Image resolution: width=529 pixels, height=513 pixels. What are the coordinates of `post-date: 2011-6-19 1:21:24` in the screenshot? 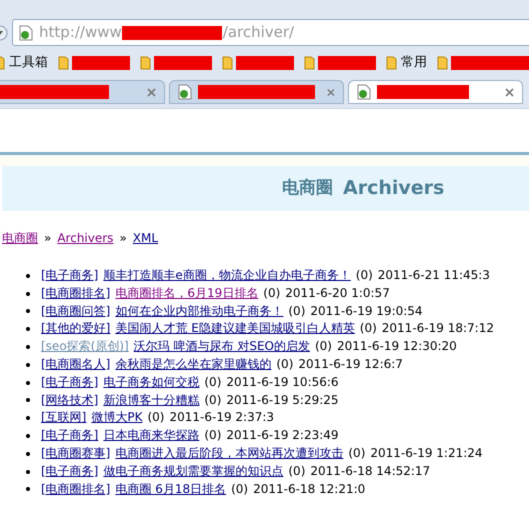 It's located at (426, 453).